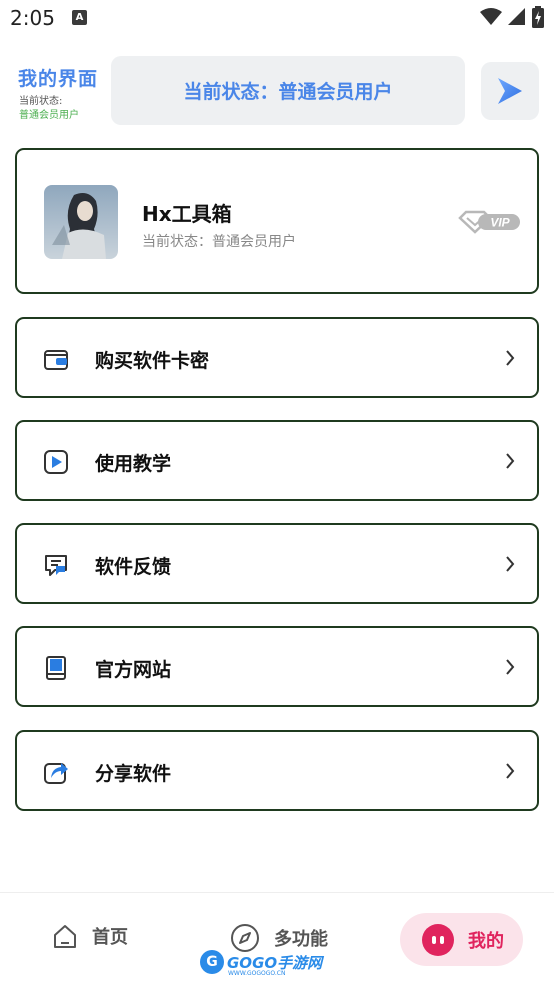 The image size is (554, 986). Describe the element at coordinates (245, 938) in the screenshot. I see `compass-icon` at that location.